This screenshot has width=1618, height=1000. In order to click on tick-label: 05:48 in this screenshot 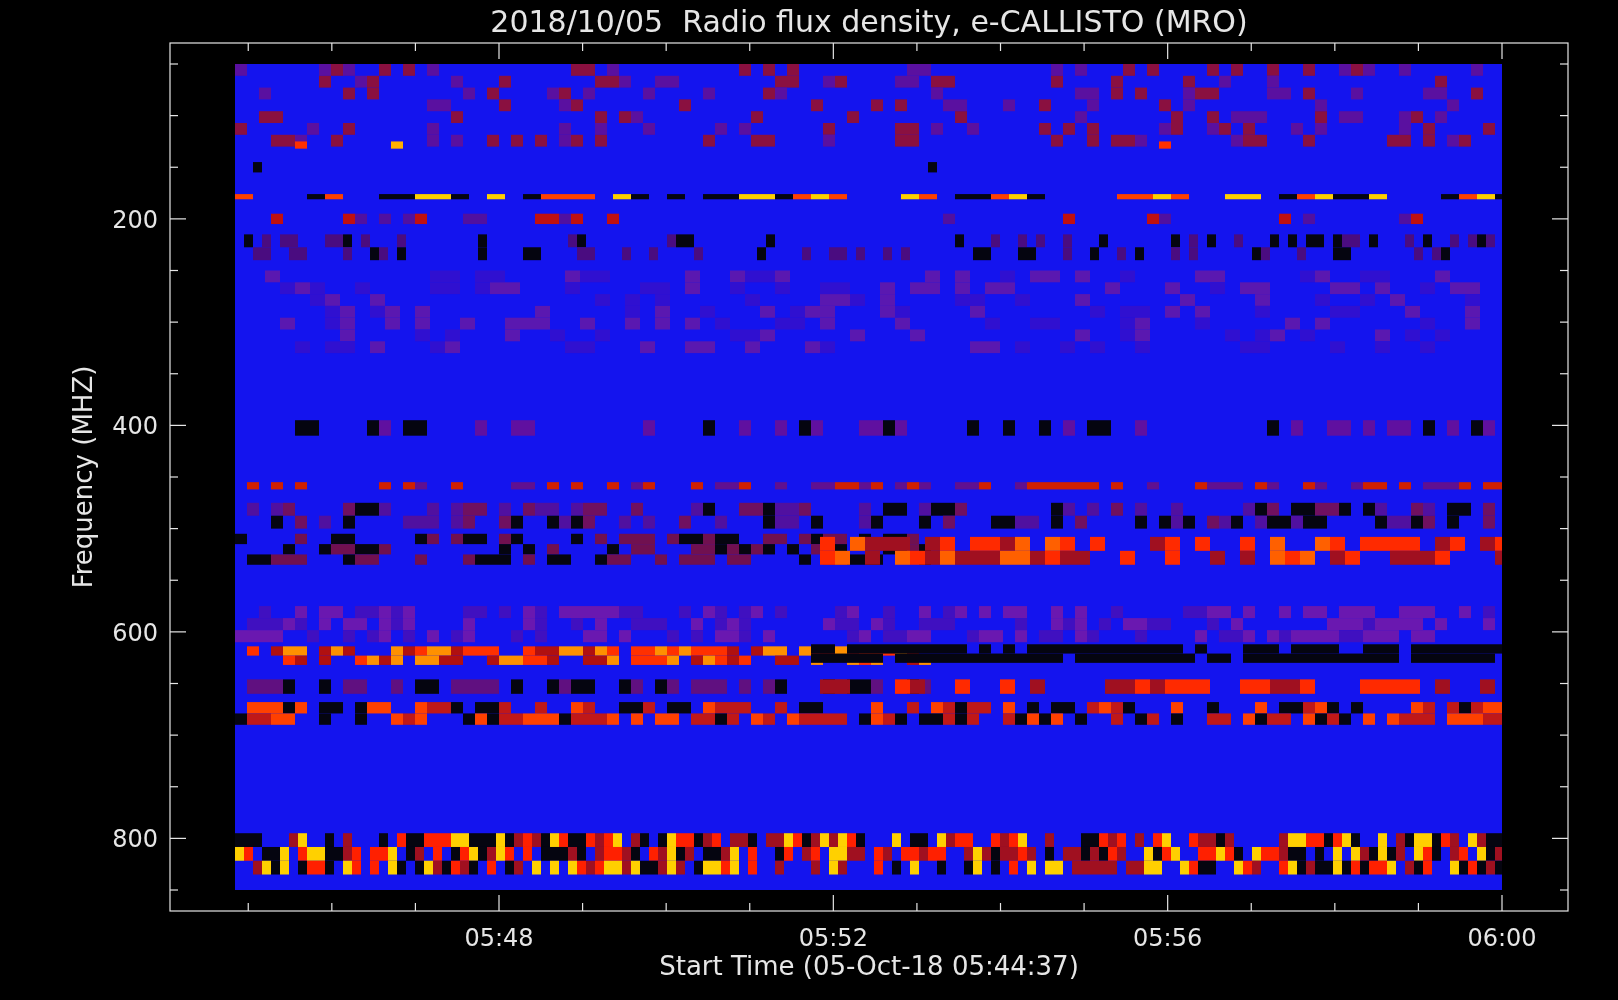, I will do `click(499, 938)`.